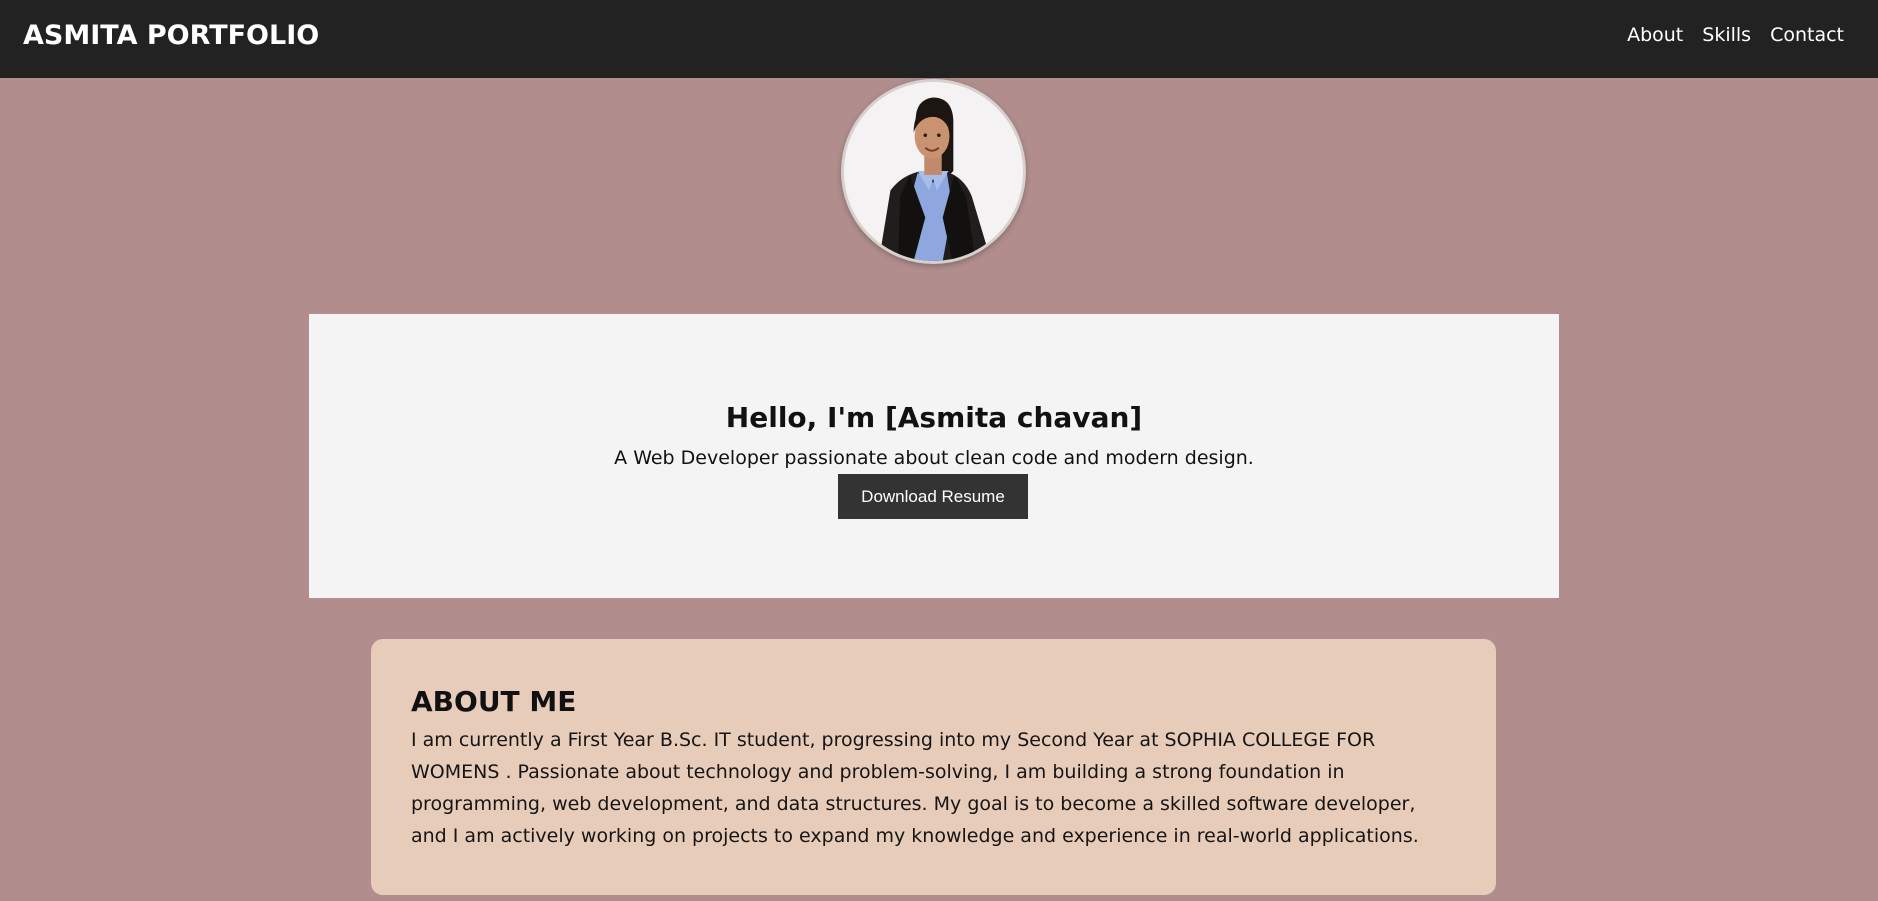 The width and height of the screenshot is (1878, 901). I want to click on main-nav: About Skills Contact, so click(1726, 35).